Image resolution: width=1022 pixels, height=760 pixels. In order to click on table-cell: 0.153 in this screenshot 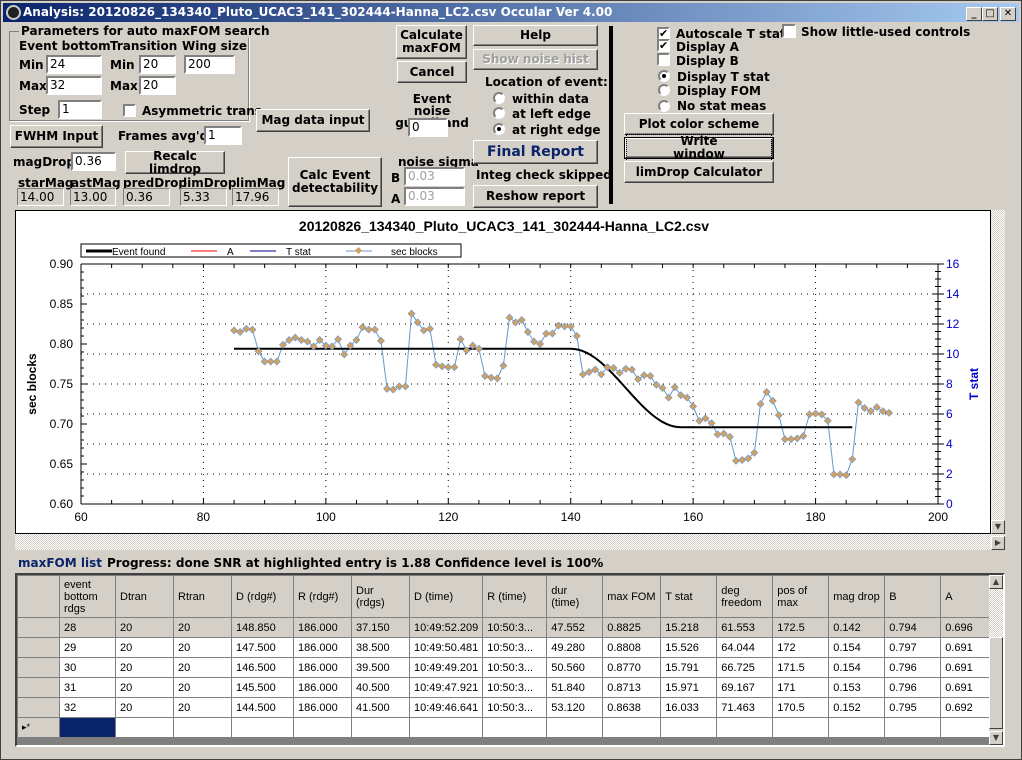, I will do `click(857, 687)`.